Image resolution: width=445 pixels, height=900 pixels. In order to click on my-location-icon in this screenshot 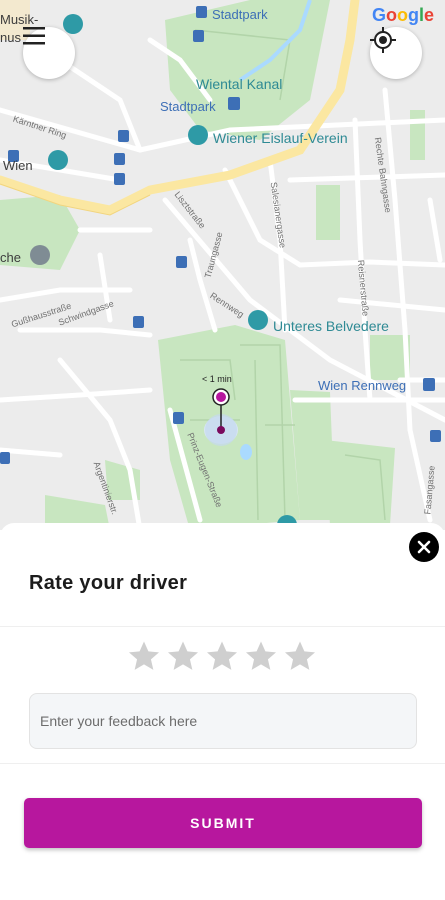, I will do `click(383, 40)`.